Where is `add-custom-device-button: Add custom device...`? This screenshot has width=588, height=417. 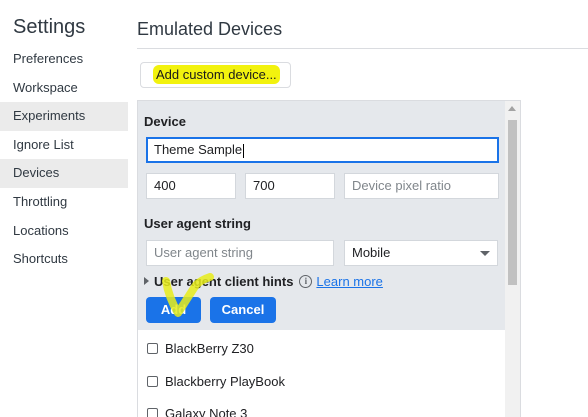
add-custom-device-button: Add custom device... is located at coordinates (215, 75).